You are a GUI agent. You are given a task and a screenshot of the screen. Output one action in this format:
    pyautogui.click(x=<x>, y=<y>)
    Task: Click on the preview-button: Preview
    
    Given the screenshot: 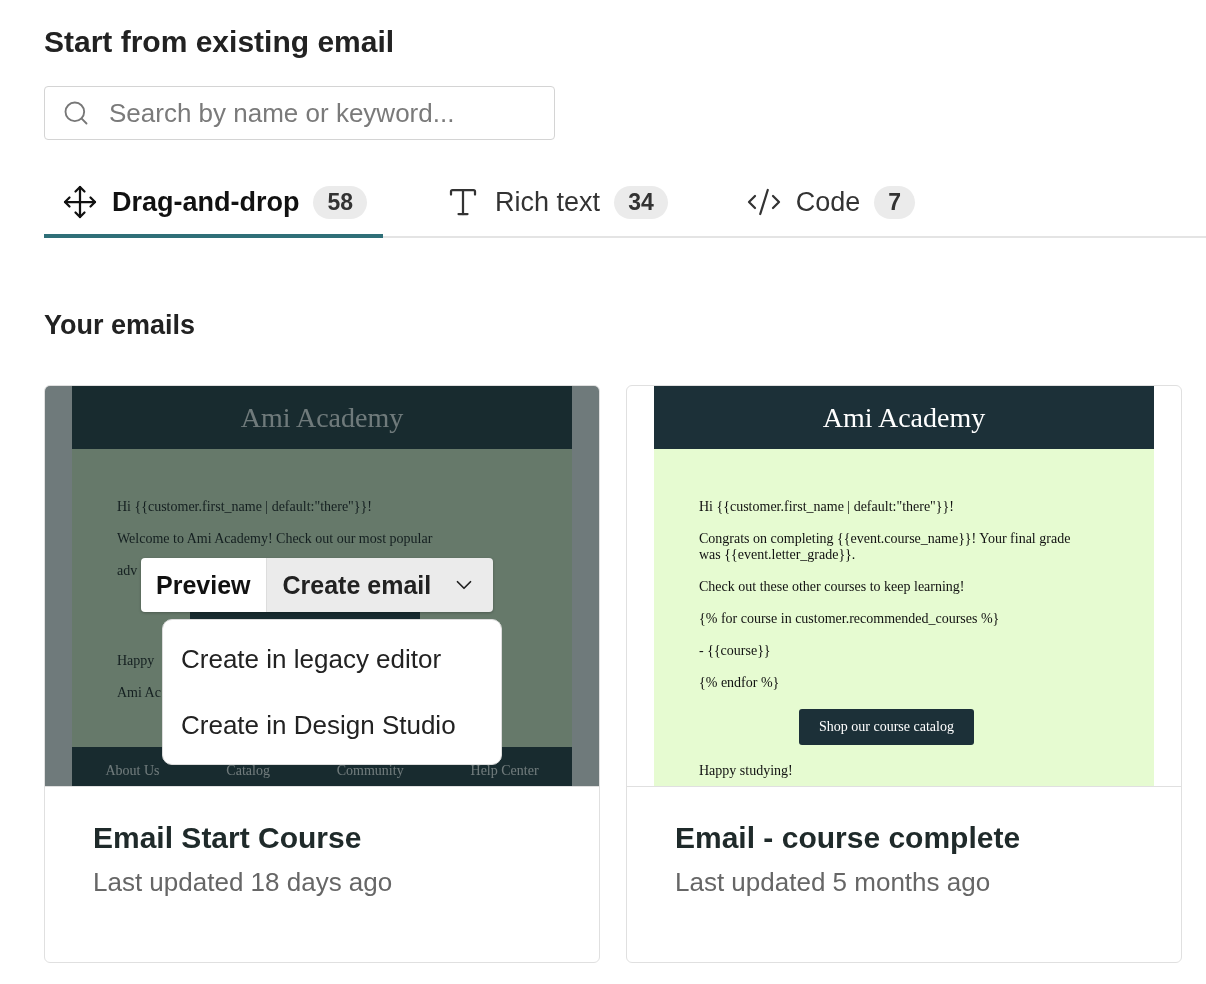 What is the action you would take?
    pyautogui.click(x=203, y=585)
    